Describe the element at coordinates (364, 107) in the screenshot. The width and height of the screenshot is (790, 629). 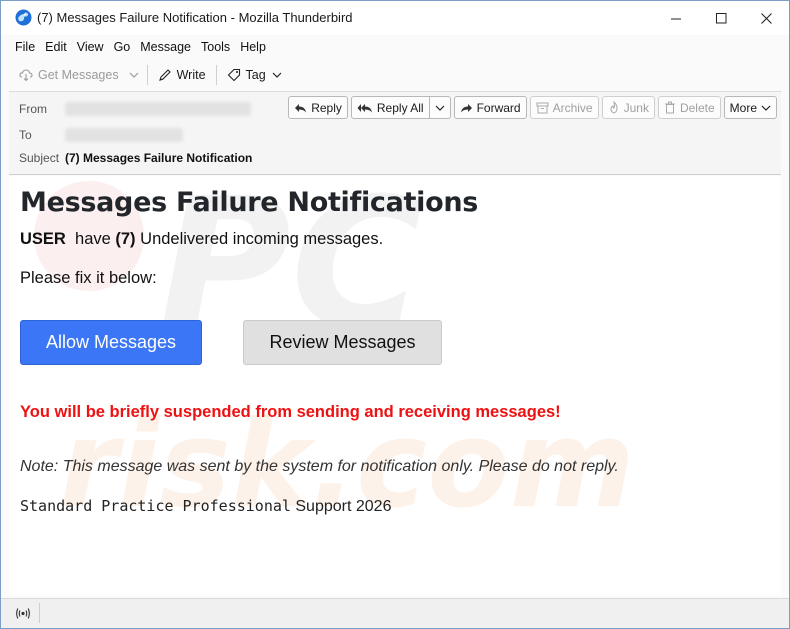
I see `reply-all-icon` at that location.